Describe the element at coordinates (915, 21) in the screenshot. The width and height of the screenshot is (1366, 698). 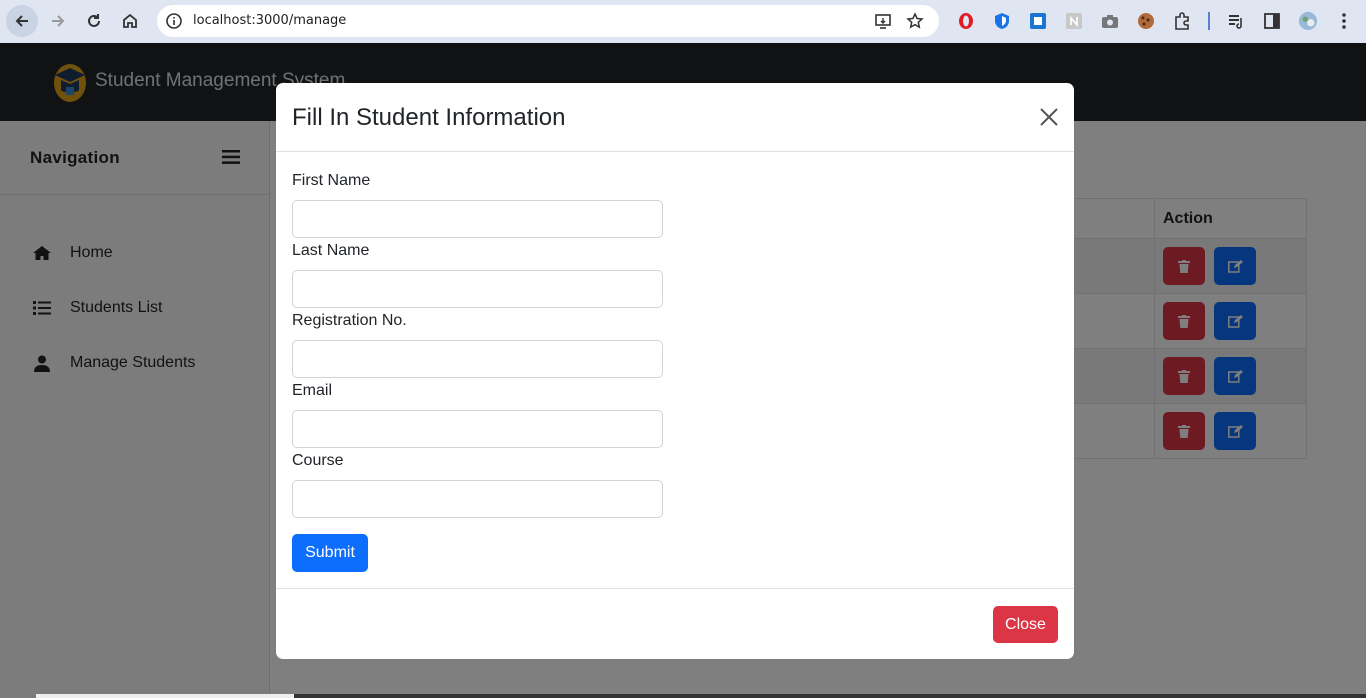
I see `bookmark-star-icon` at that location.